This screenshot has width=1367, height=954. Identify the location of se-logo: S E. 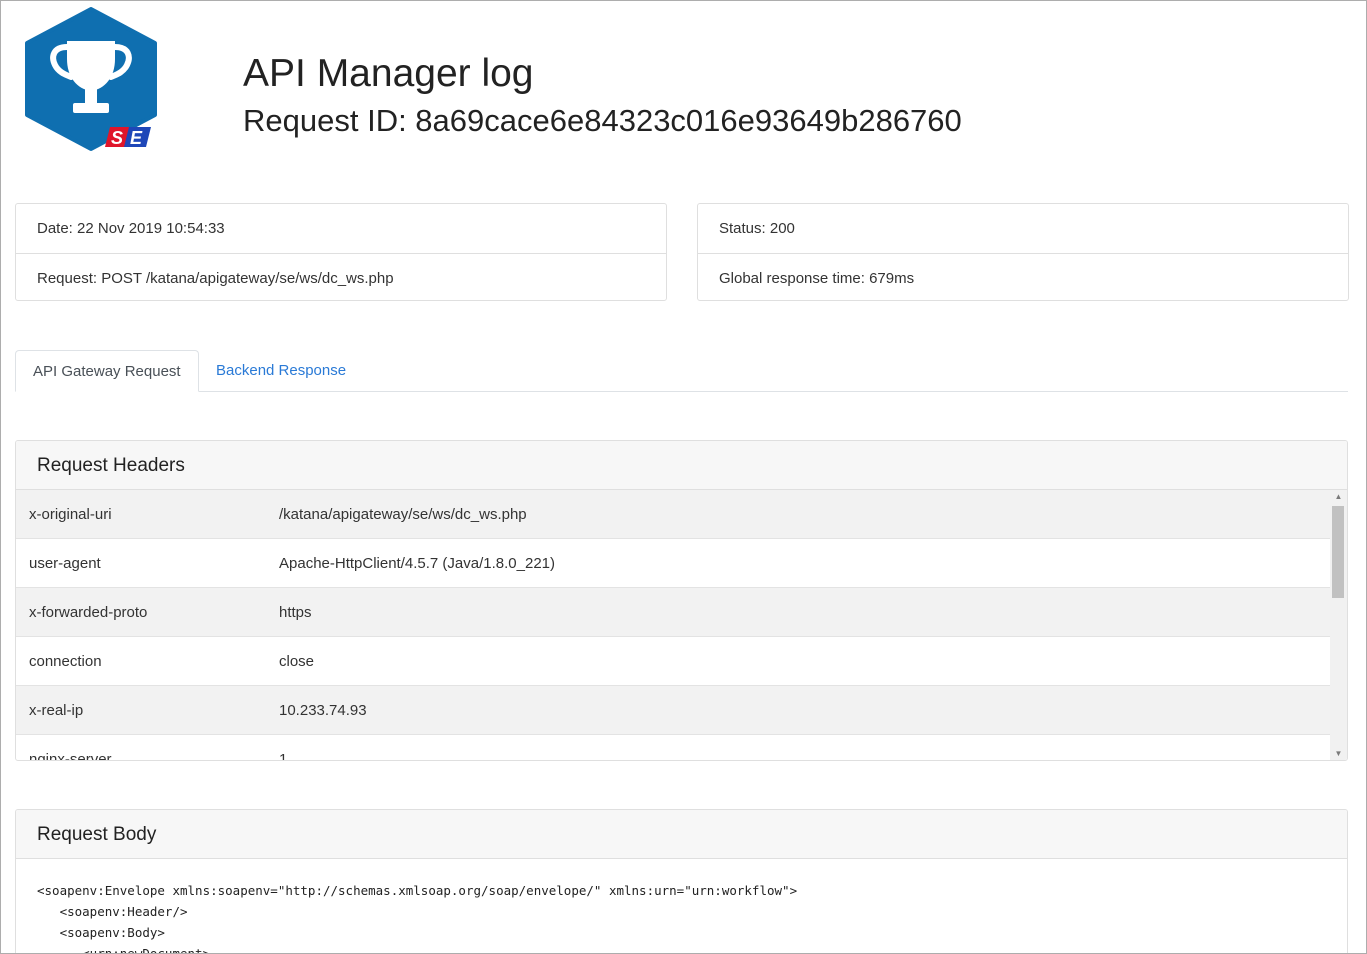
(91, 80).